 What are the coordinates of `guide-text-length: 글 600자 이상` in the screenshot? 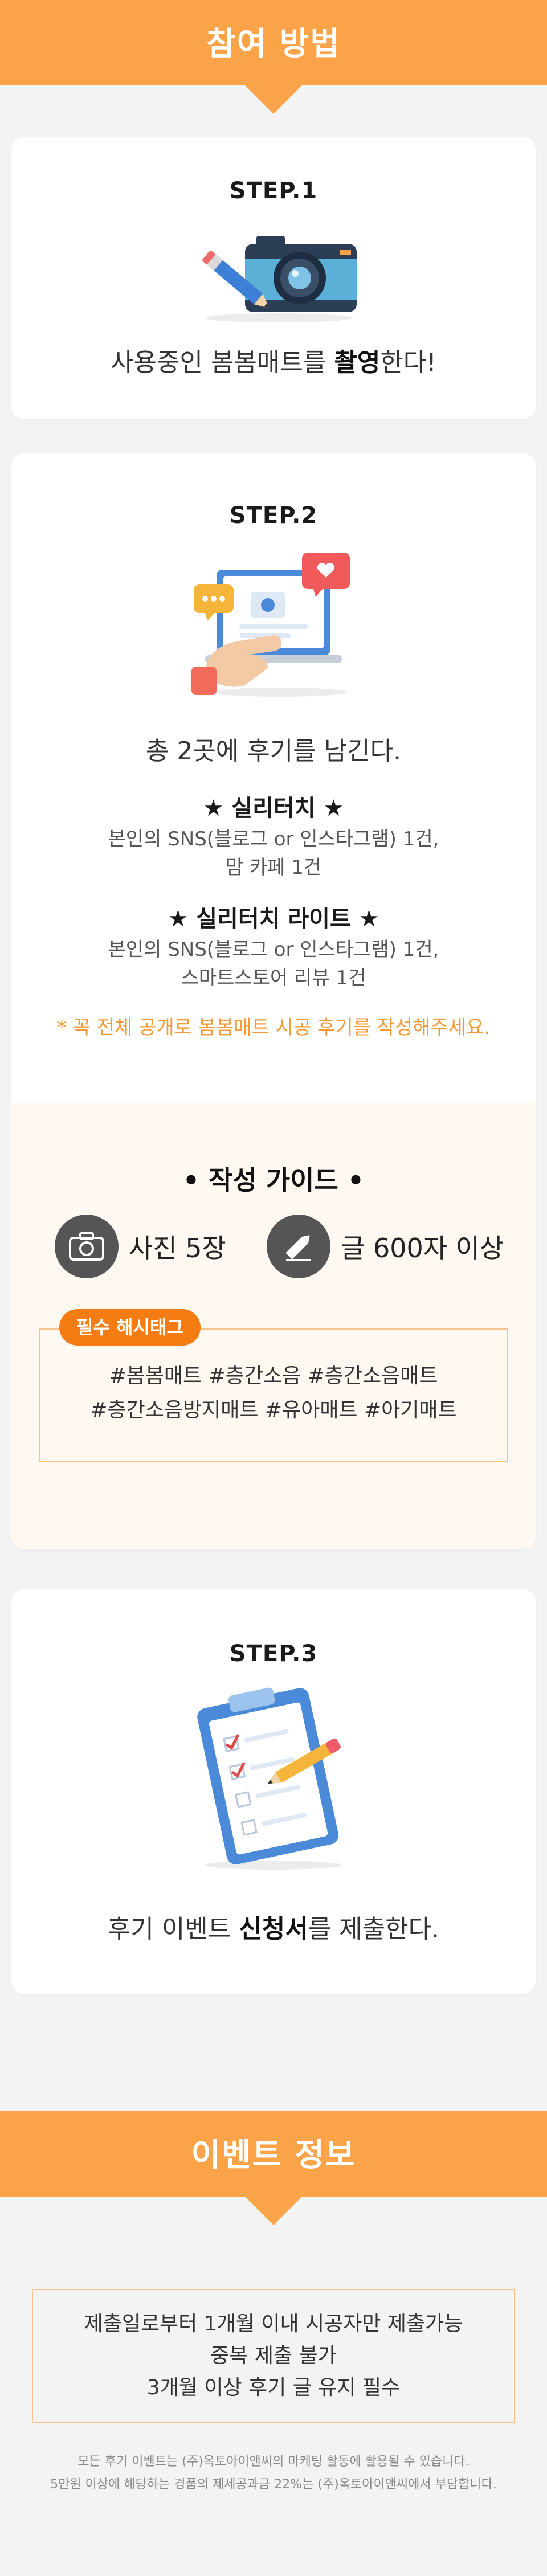 It's located at (385, 1246).